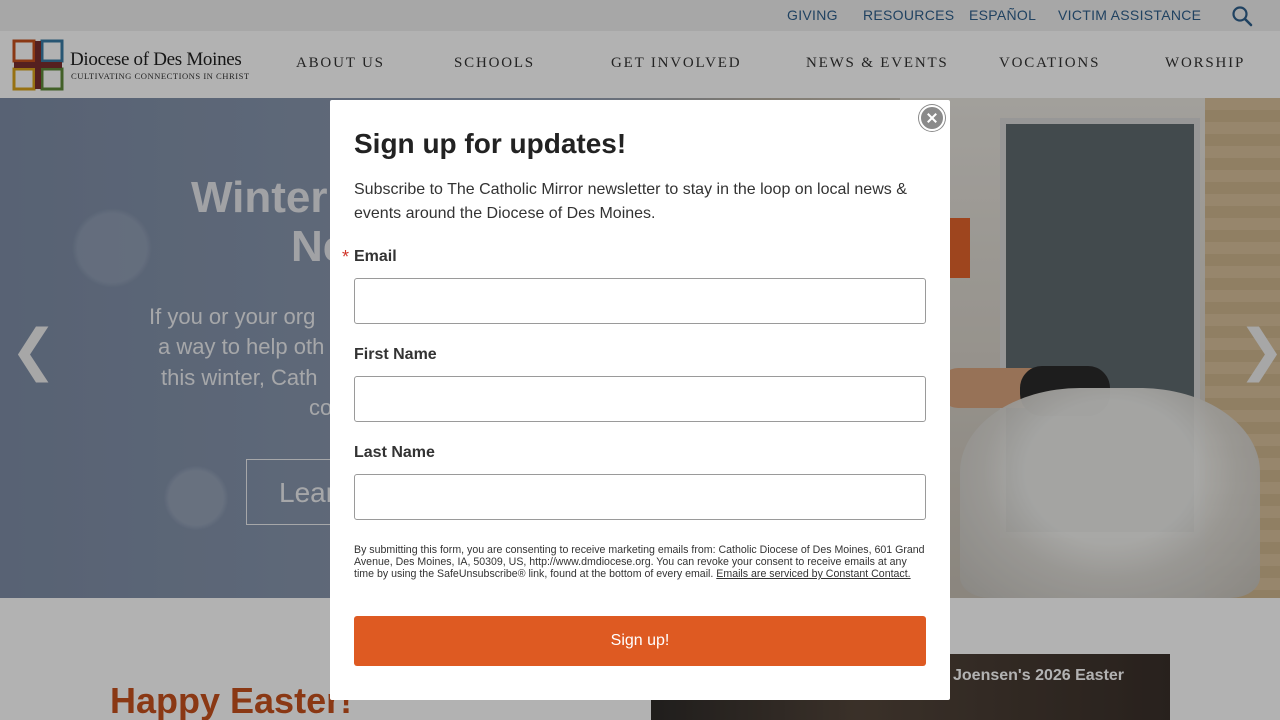 The height and width of the screenshot is (720, 1280). Describe the element at coordinates (346, 257) in the screenshot. I see `required-marker: *` at that location.